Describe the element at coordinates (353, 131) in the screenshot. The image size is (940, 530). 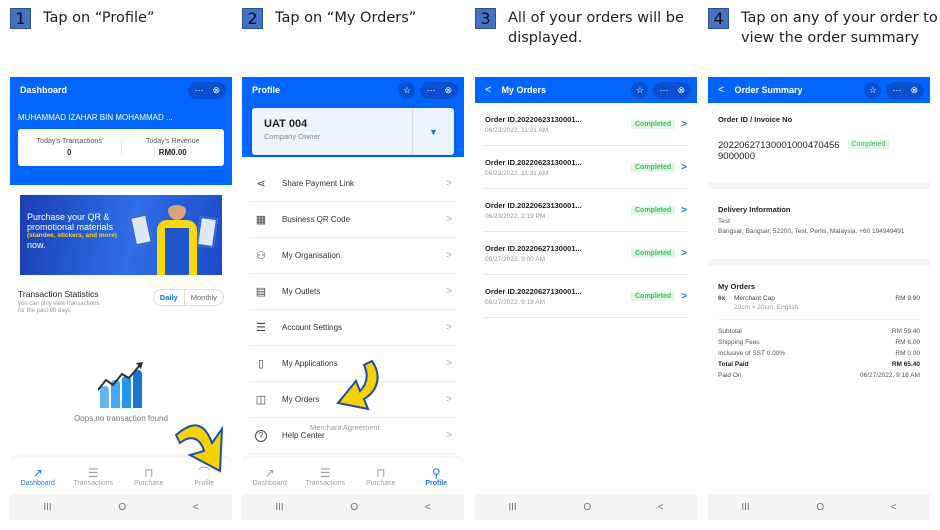
I see `account-switcher: UAT 004 Company Owner ▼` at that location.